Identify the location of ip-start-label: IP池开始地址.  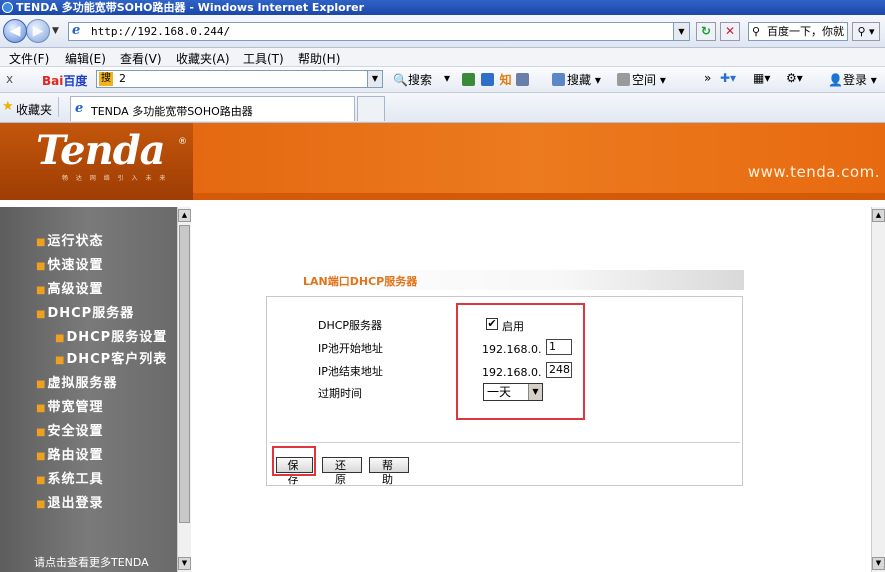
(350, 348).